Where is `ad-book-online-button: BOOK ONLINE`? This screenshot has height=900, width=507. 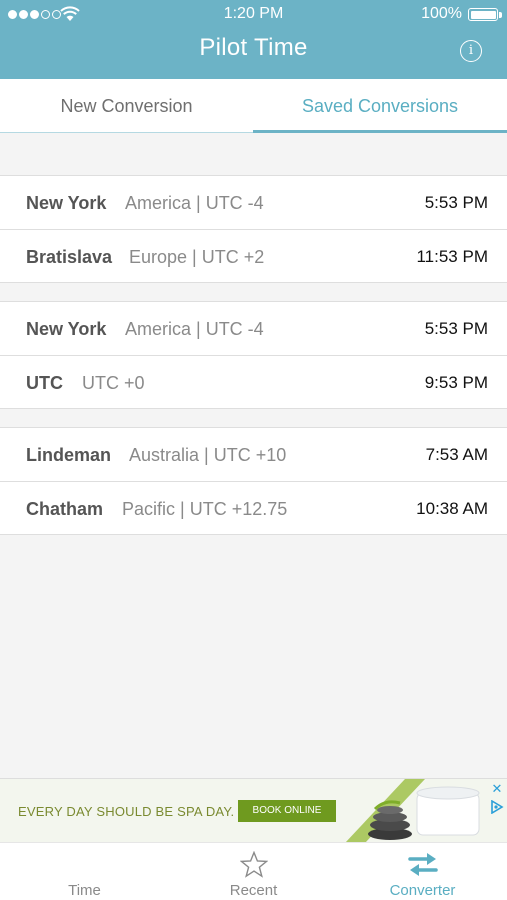 ad-book-online-button: BOOK ONLINE is located at coordinates (287, 811).